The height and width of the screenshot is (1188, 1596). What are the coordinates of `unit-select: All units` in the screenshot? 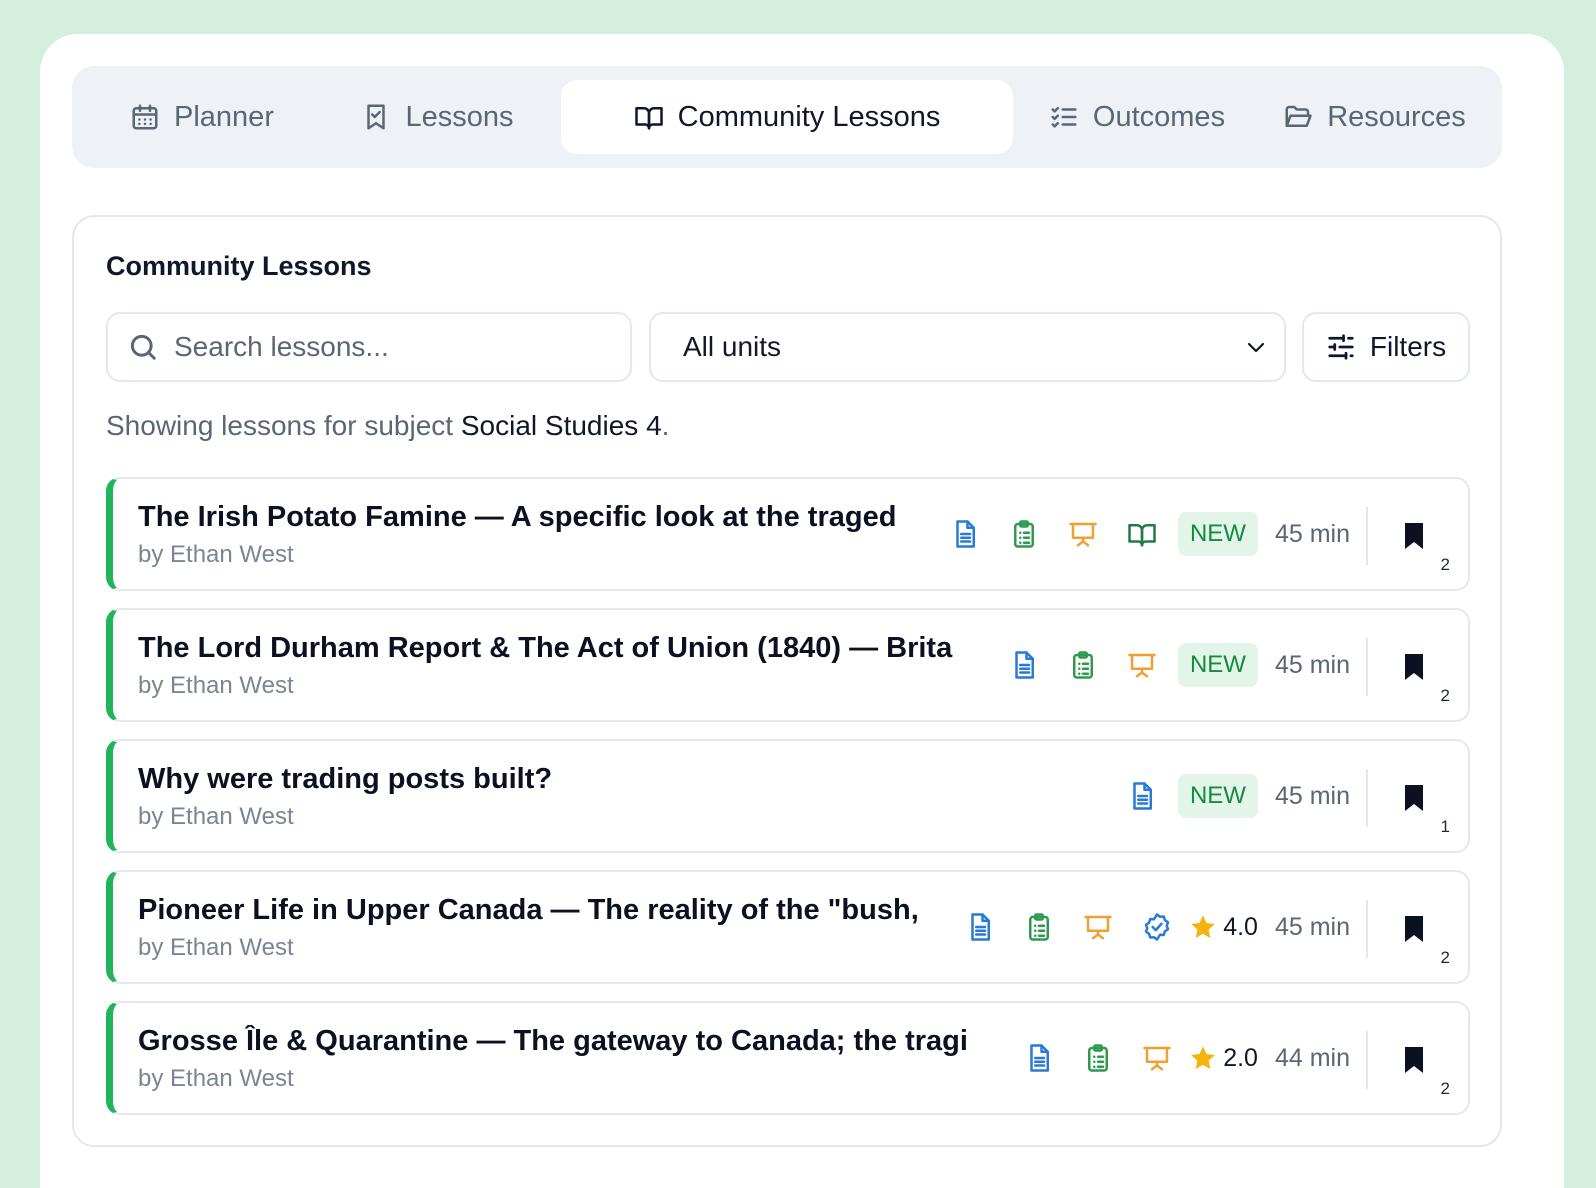 It's located at (967, 347).